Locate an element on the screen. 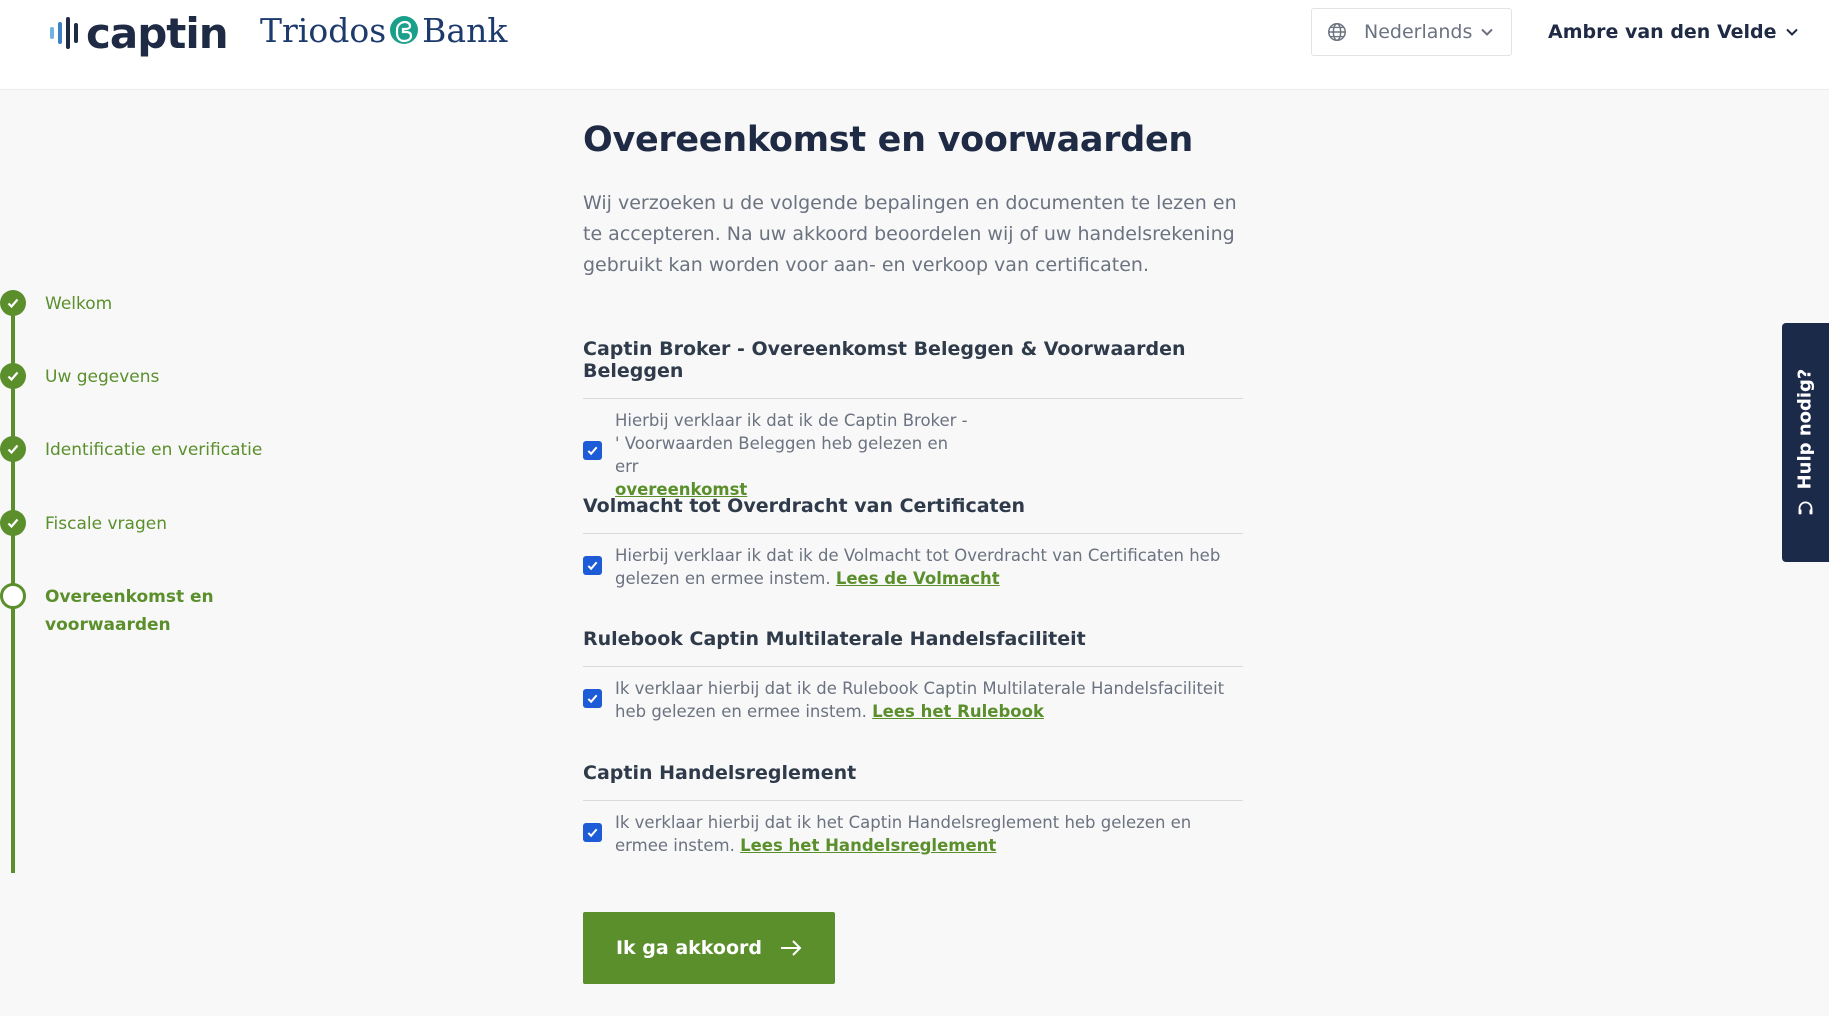 This screenshot has height=1016, width=1829. volmacht-checkbox is located at coordinates (592, 565).